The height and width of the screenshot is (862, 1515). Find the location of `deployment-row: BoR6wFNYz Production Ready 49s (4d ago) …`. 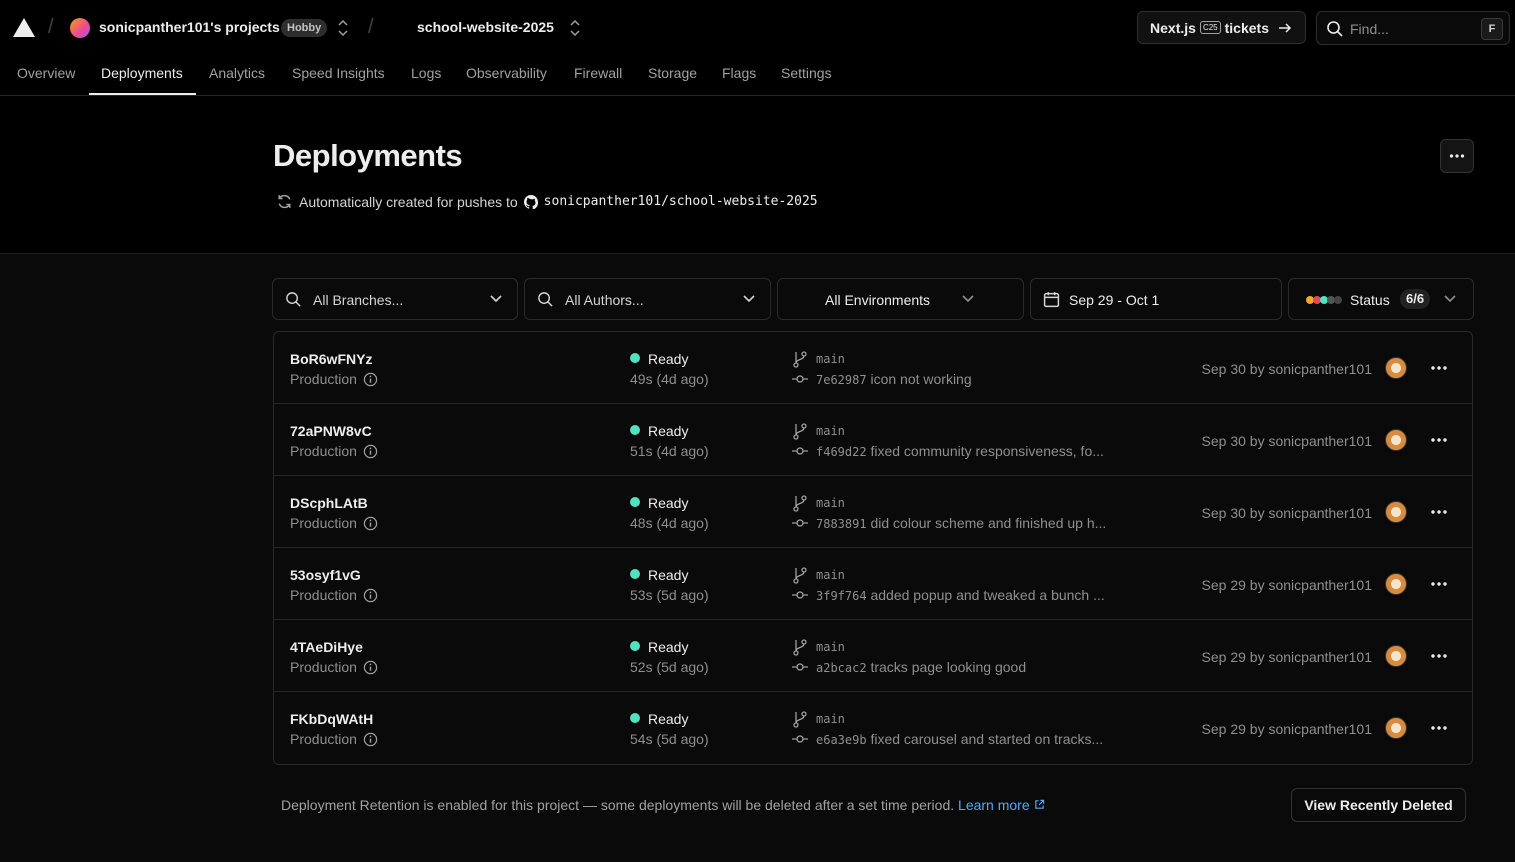

deployment-row: BoR6wFNYz Production Ready 49s (4d ago) … is located at coordinates (873, 368).